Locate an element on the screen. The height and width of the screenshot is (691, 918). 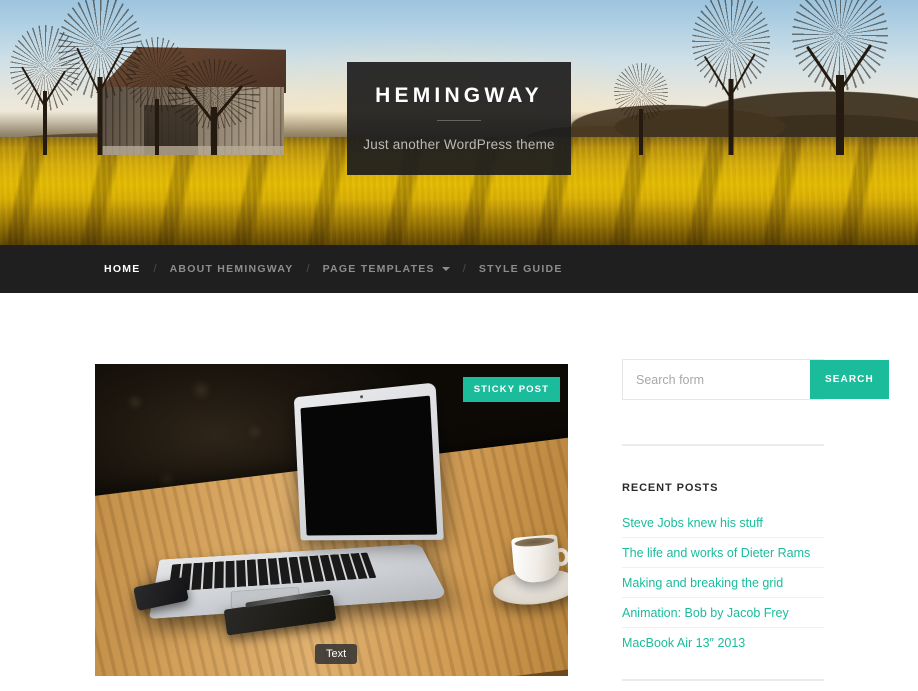
list-item: Animation: Bob by Jacob Frey is located at coordinates (723, 613).